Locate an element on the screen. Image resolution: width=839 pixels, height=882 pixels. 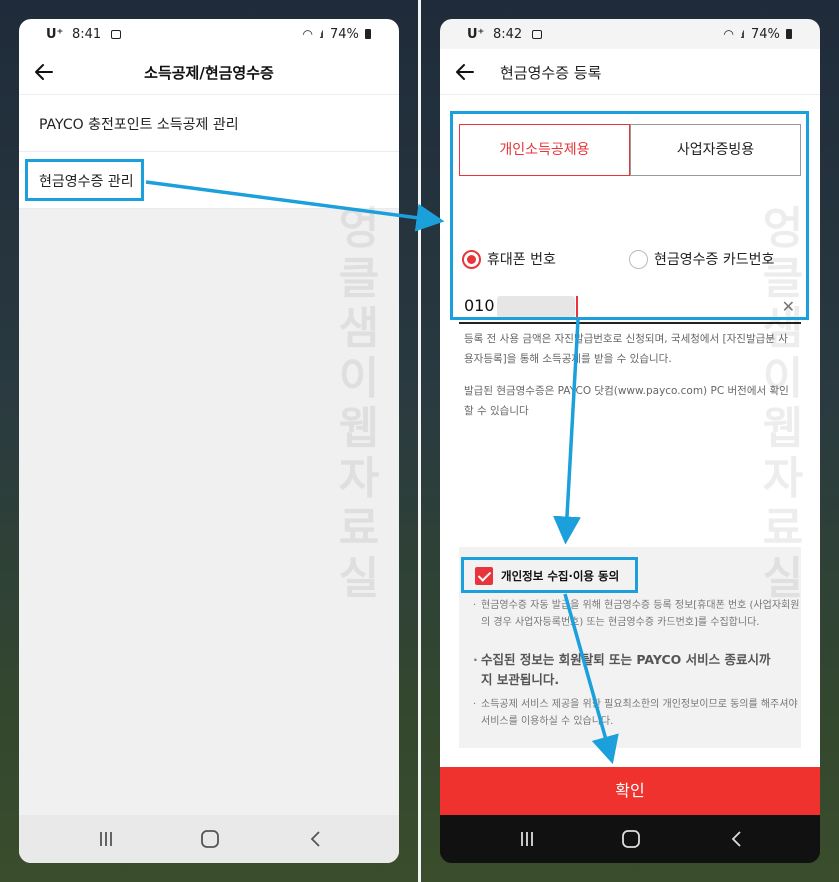
arrow-to-form is located at coordinates (295, 206).